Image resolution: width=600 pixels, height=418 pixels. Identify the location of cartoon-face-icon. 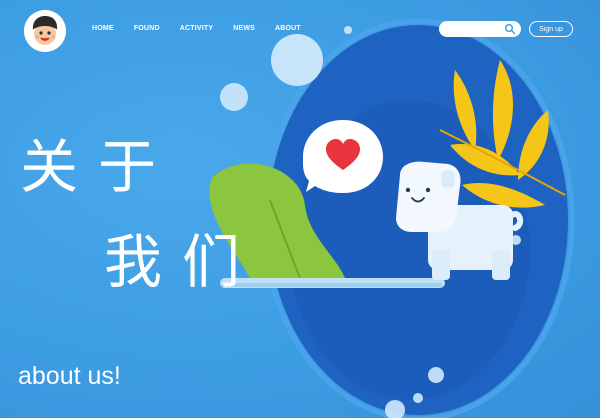
(45, 31).